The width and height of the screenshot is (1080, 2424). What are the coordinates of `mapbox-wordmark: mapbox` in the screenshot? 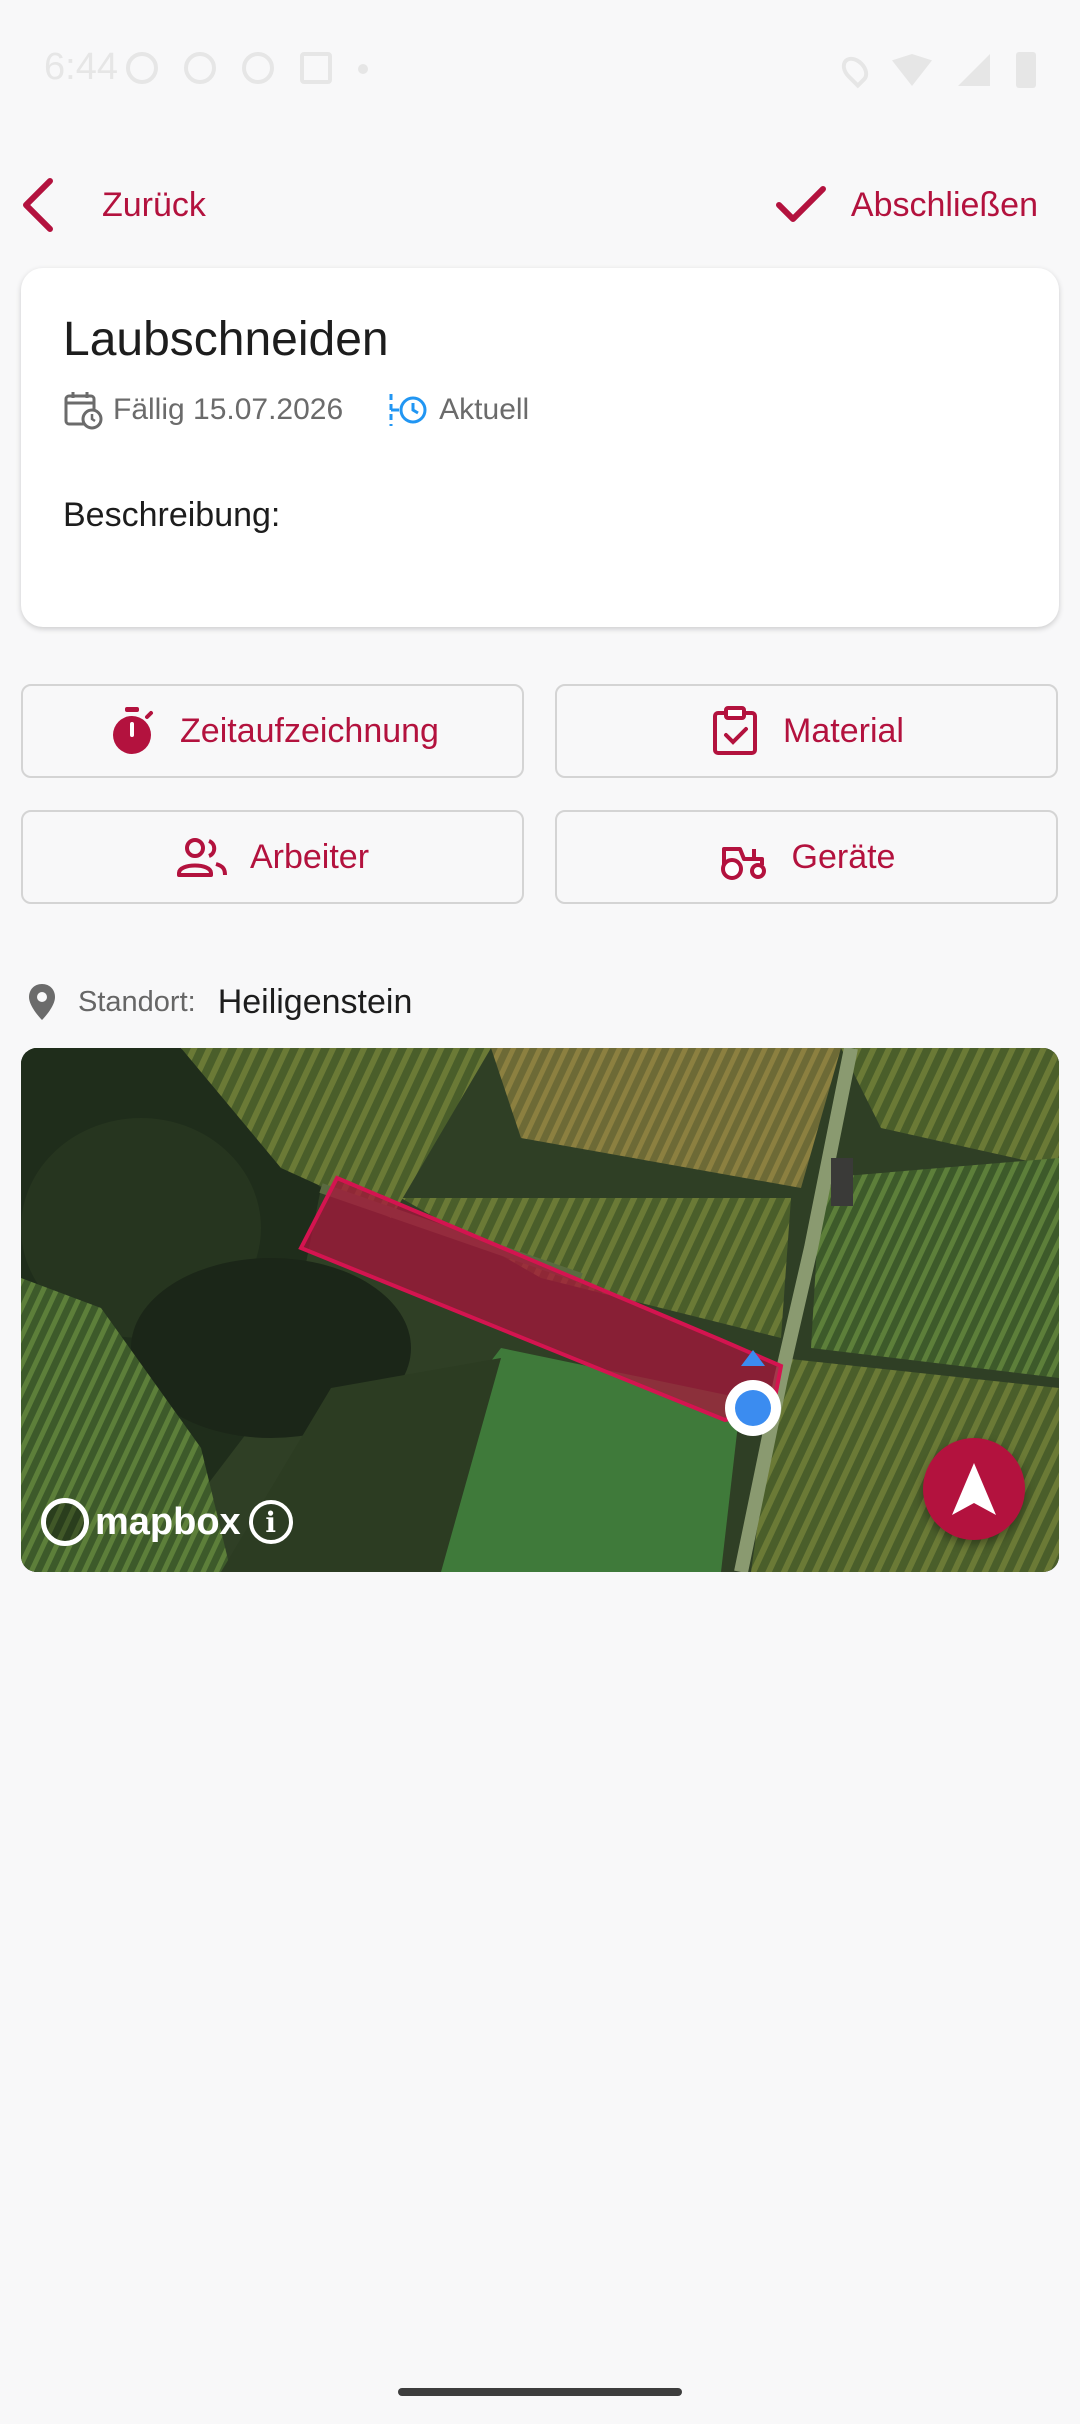 It's located at (168, 1521).